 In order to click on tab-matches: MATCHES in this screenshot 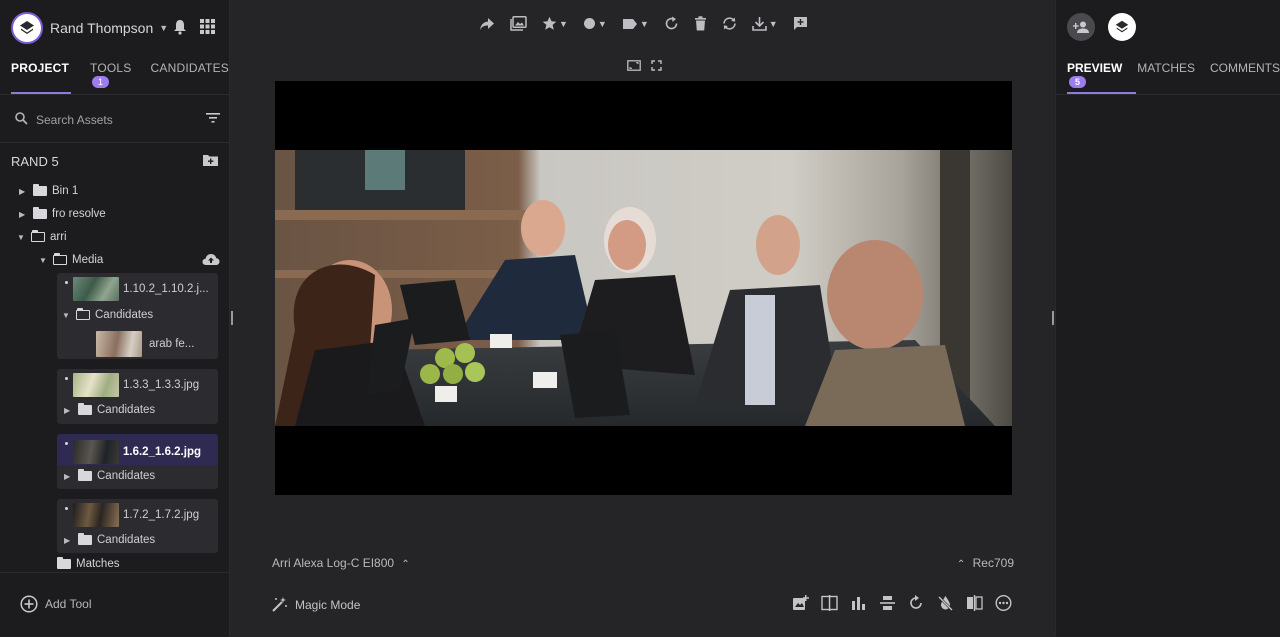, I will do `click(1166, 75)`.